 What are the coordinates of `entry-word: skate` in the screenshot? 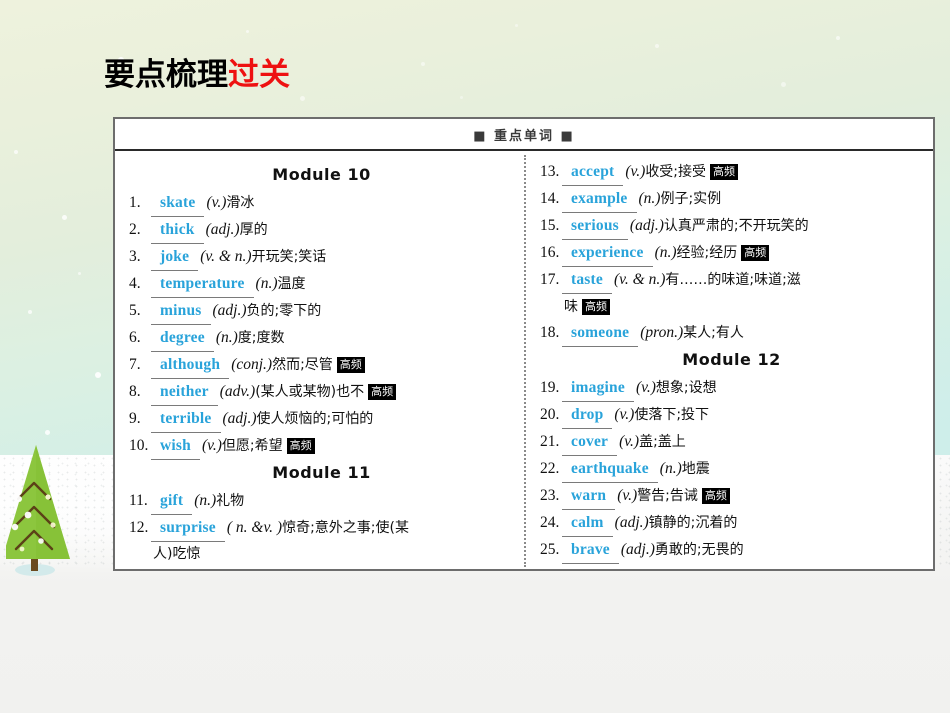 It's located at (178, 203).